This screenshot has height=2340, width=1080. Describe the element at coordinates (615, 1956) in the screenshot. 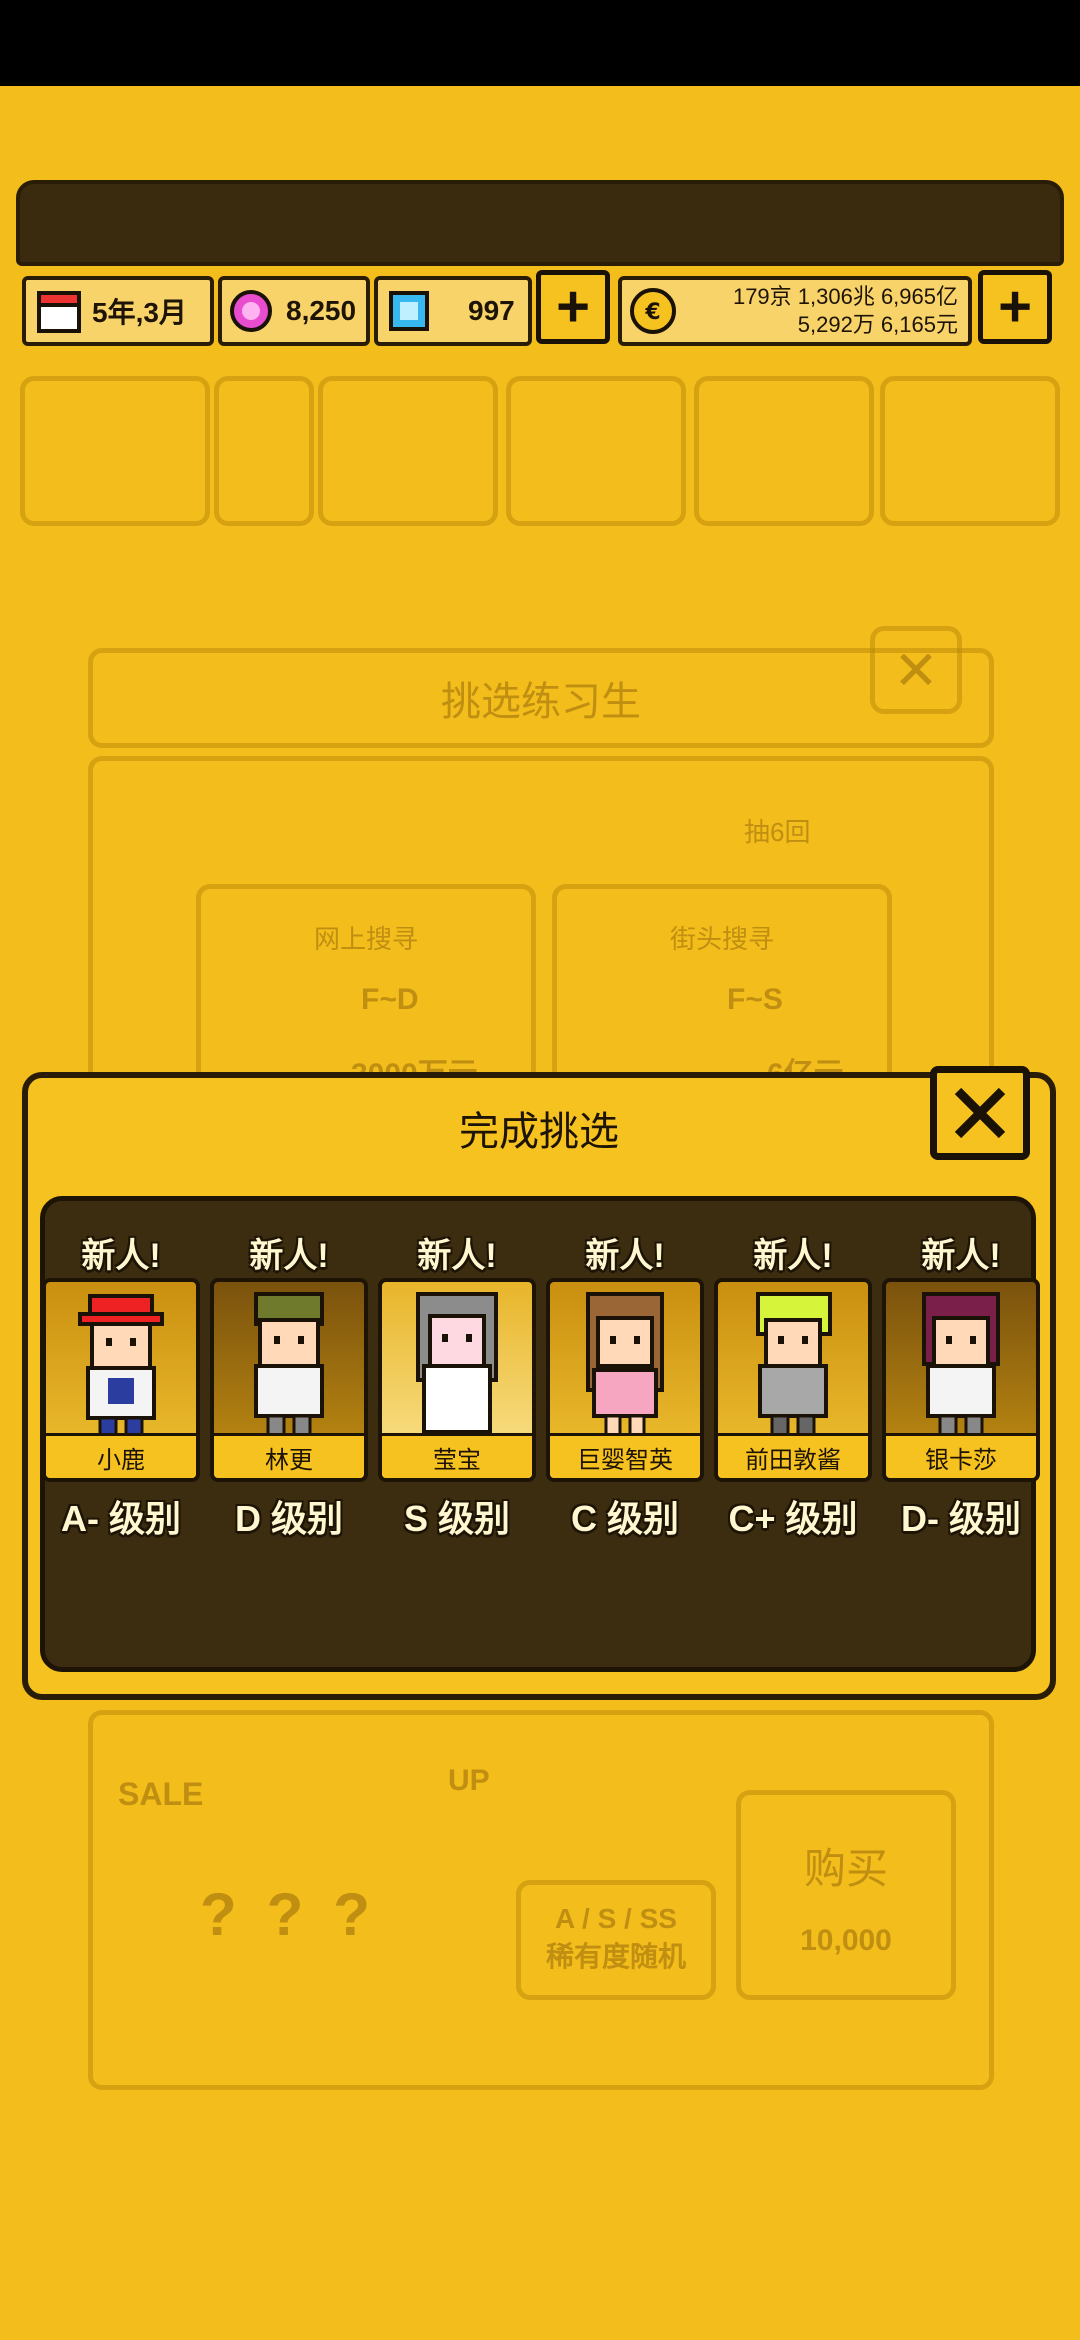

I see `bg-rarity-line-2: 稀有度随机` at that location.